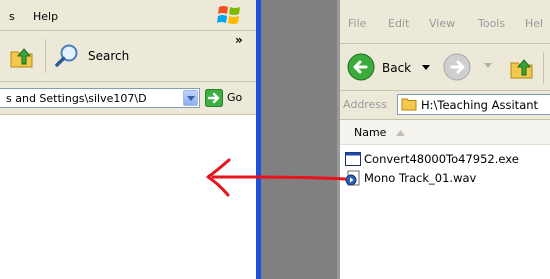  I want to click on column-header-row: Name, so click(445, 132).